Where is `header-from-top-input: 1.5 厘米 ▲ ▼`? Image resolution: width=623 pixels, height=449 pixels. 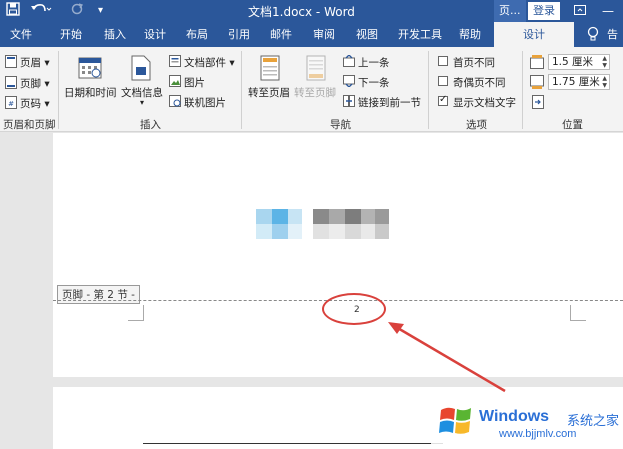
header-from-top-input: 1.5 厘米 ▲ ▼ is located at coordinates (579, 62).